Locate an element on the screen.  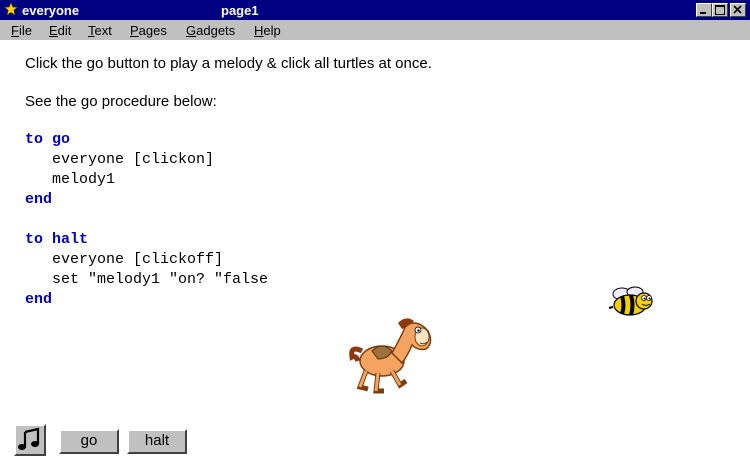
code-line: everyone [clickon] is located at coordinates (120, 159).